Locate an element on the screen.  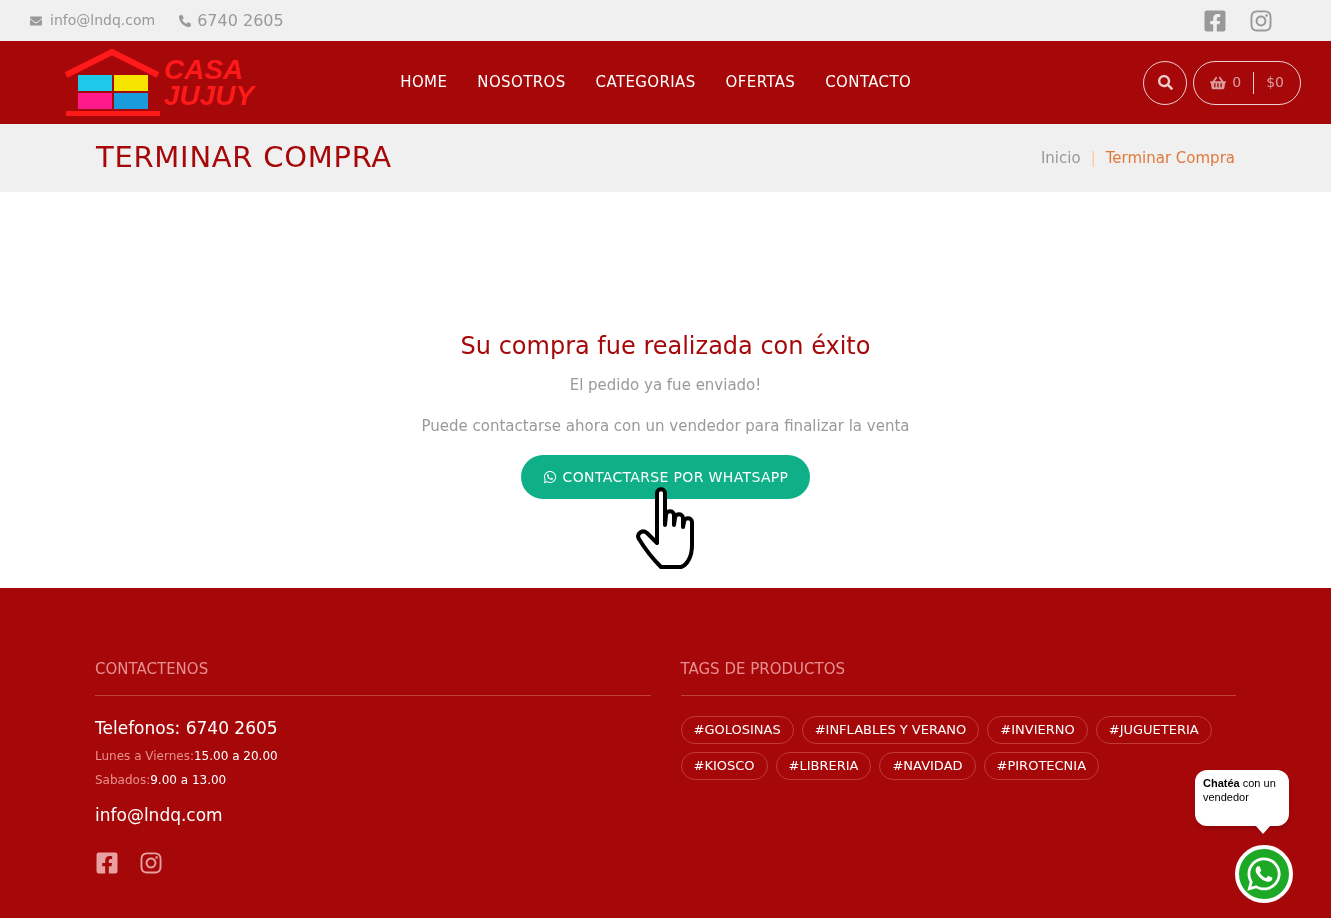
nav-link: OFERTAS is located at coordinates (760, 82).